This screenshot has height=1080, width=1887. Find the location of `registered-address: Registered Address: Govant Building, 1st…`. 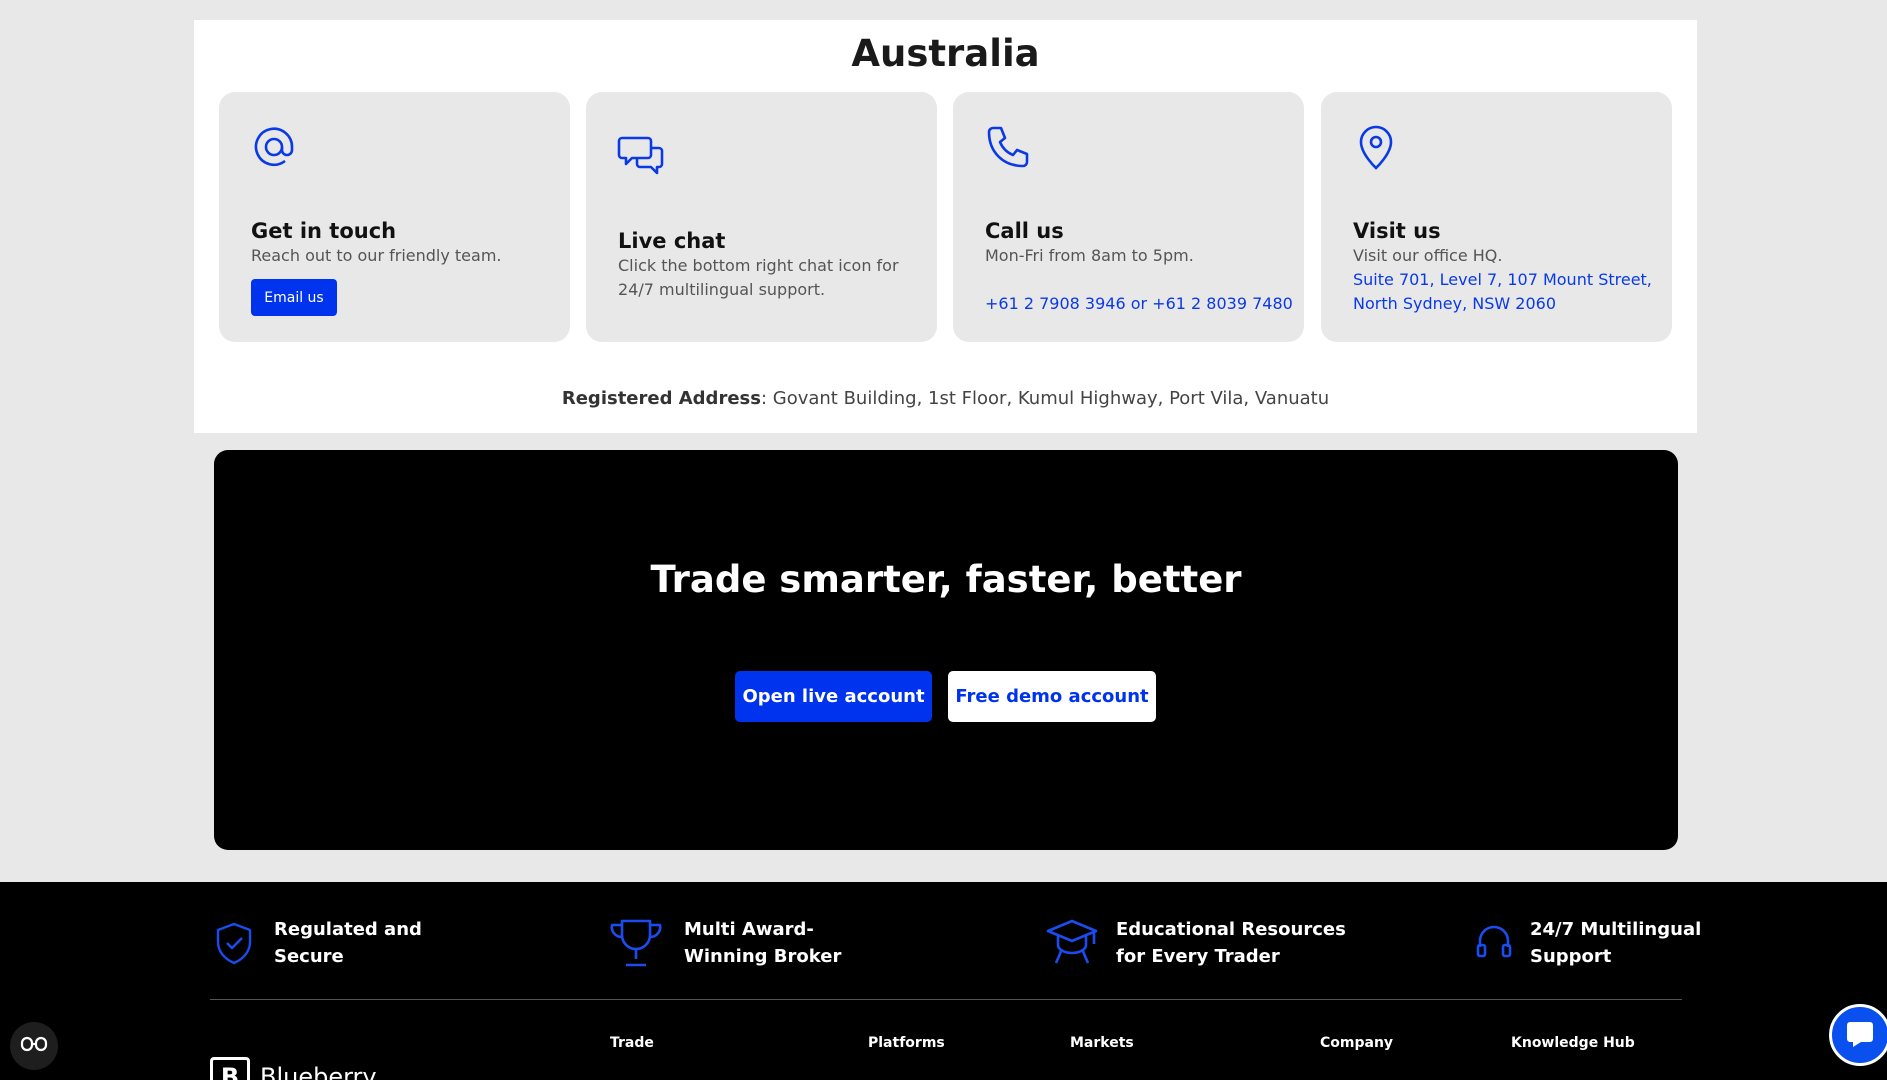

registered-address: Registered Address: Govant Building, 1st… is located at coordinates (945, 398).